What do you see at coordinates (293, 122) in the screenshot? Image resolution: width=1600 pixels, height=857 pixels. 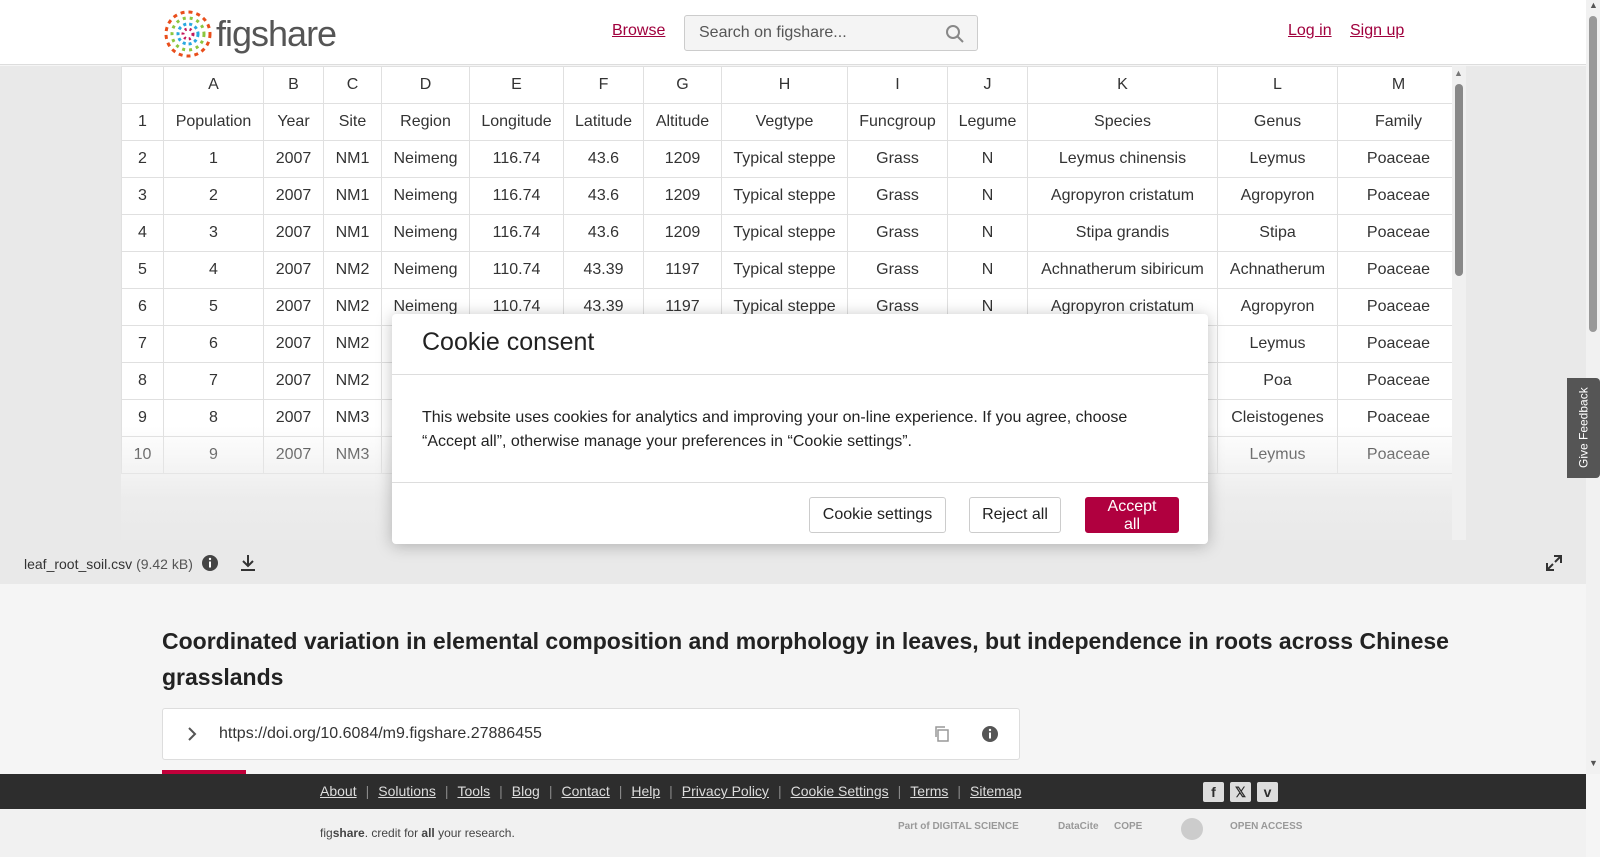 I see `table-cell: Year` at bounding box center [293, 122].